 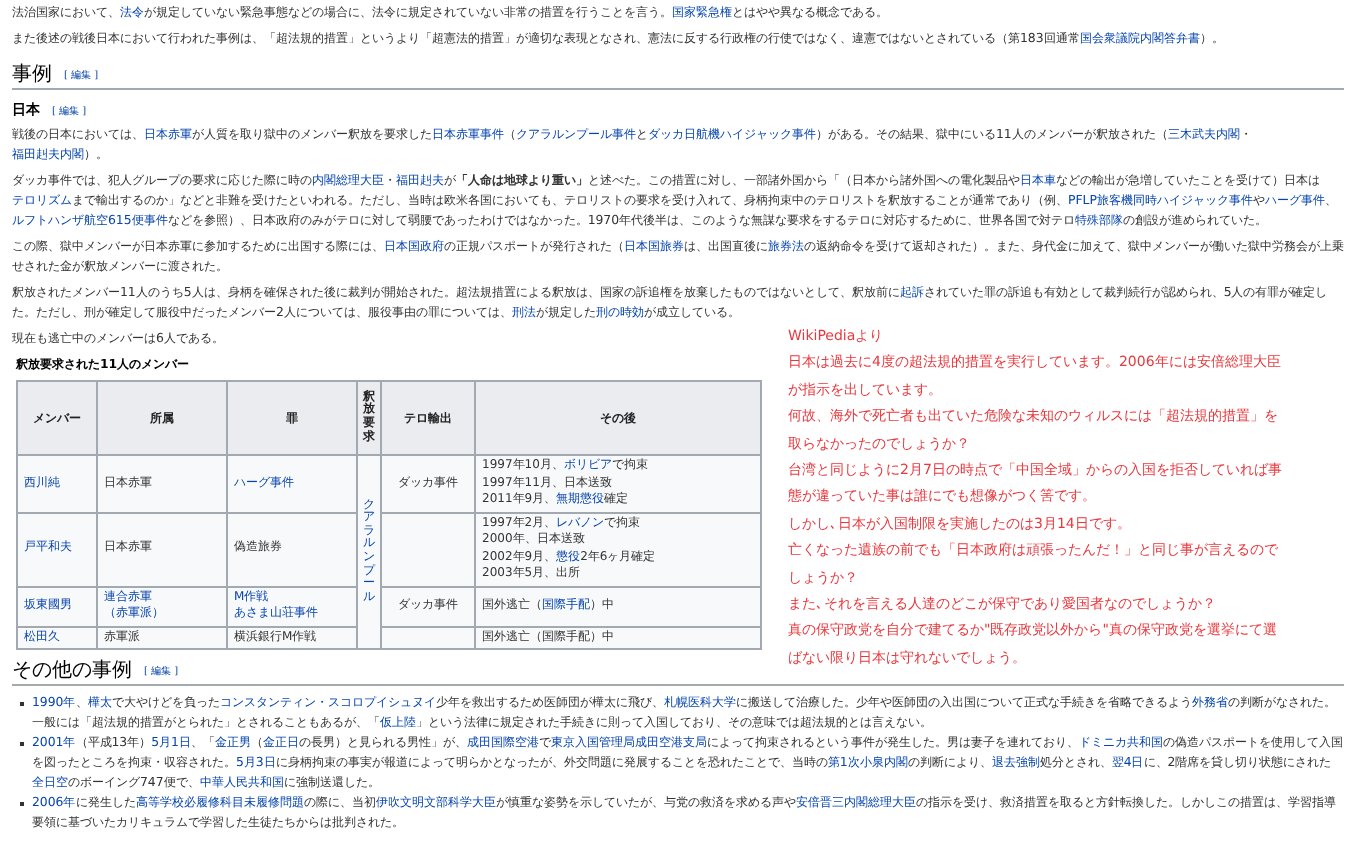 I want to click on section-heading: その他の事例, so click(x=72, y=670).